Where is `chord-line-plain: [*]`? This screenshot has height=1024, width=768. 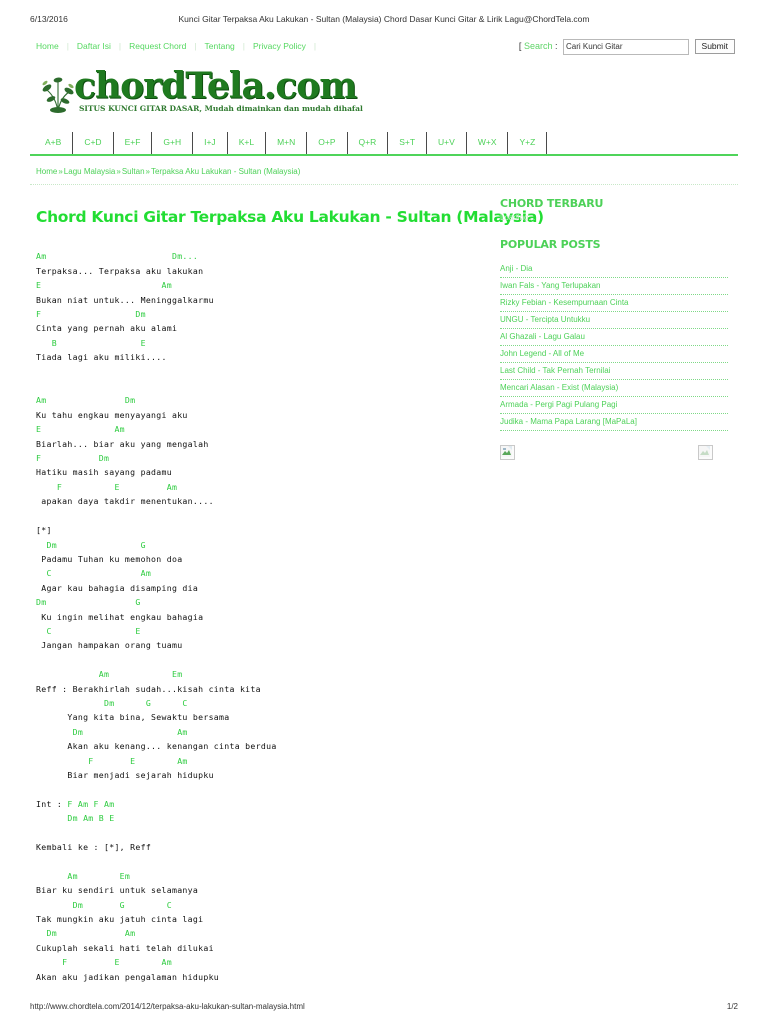
chord-line-plain: [*] is located at coordinates (44, 530).